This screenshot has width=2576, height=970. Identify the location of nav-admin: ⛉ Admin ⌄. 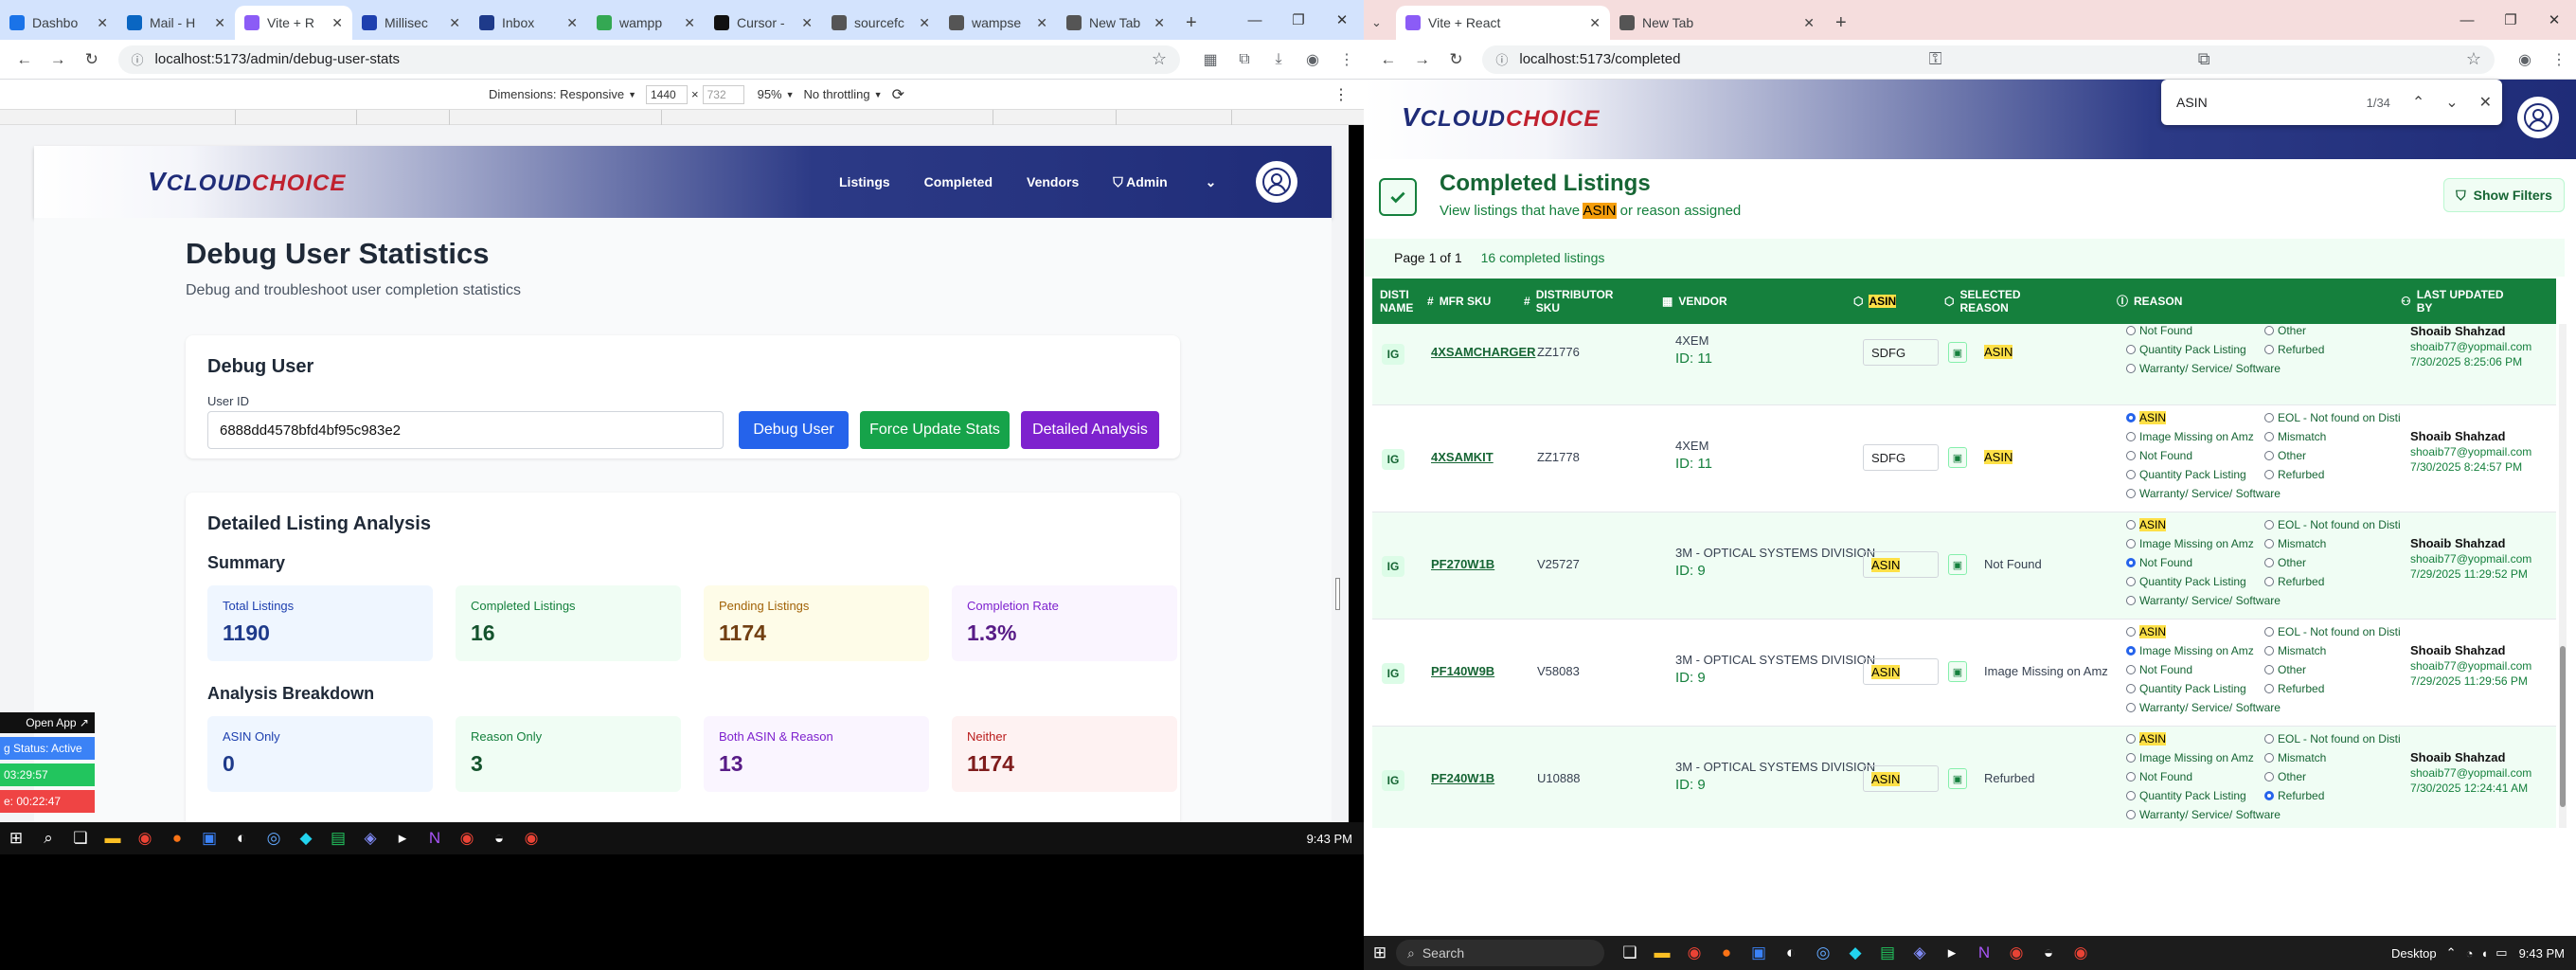
(1164, 182).